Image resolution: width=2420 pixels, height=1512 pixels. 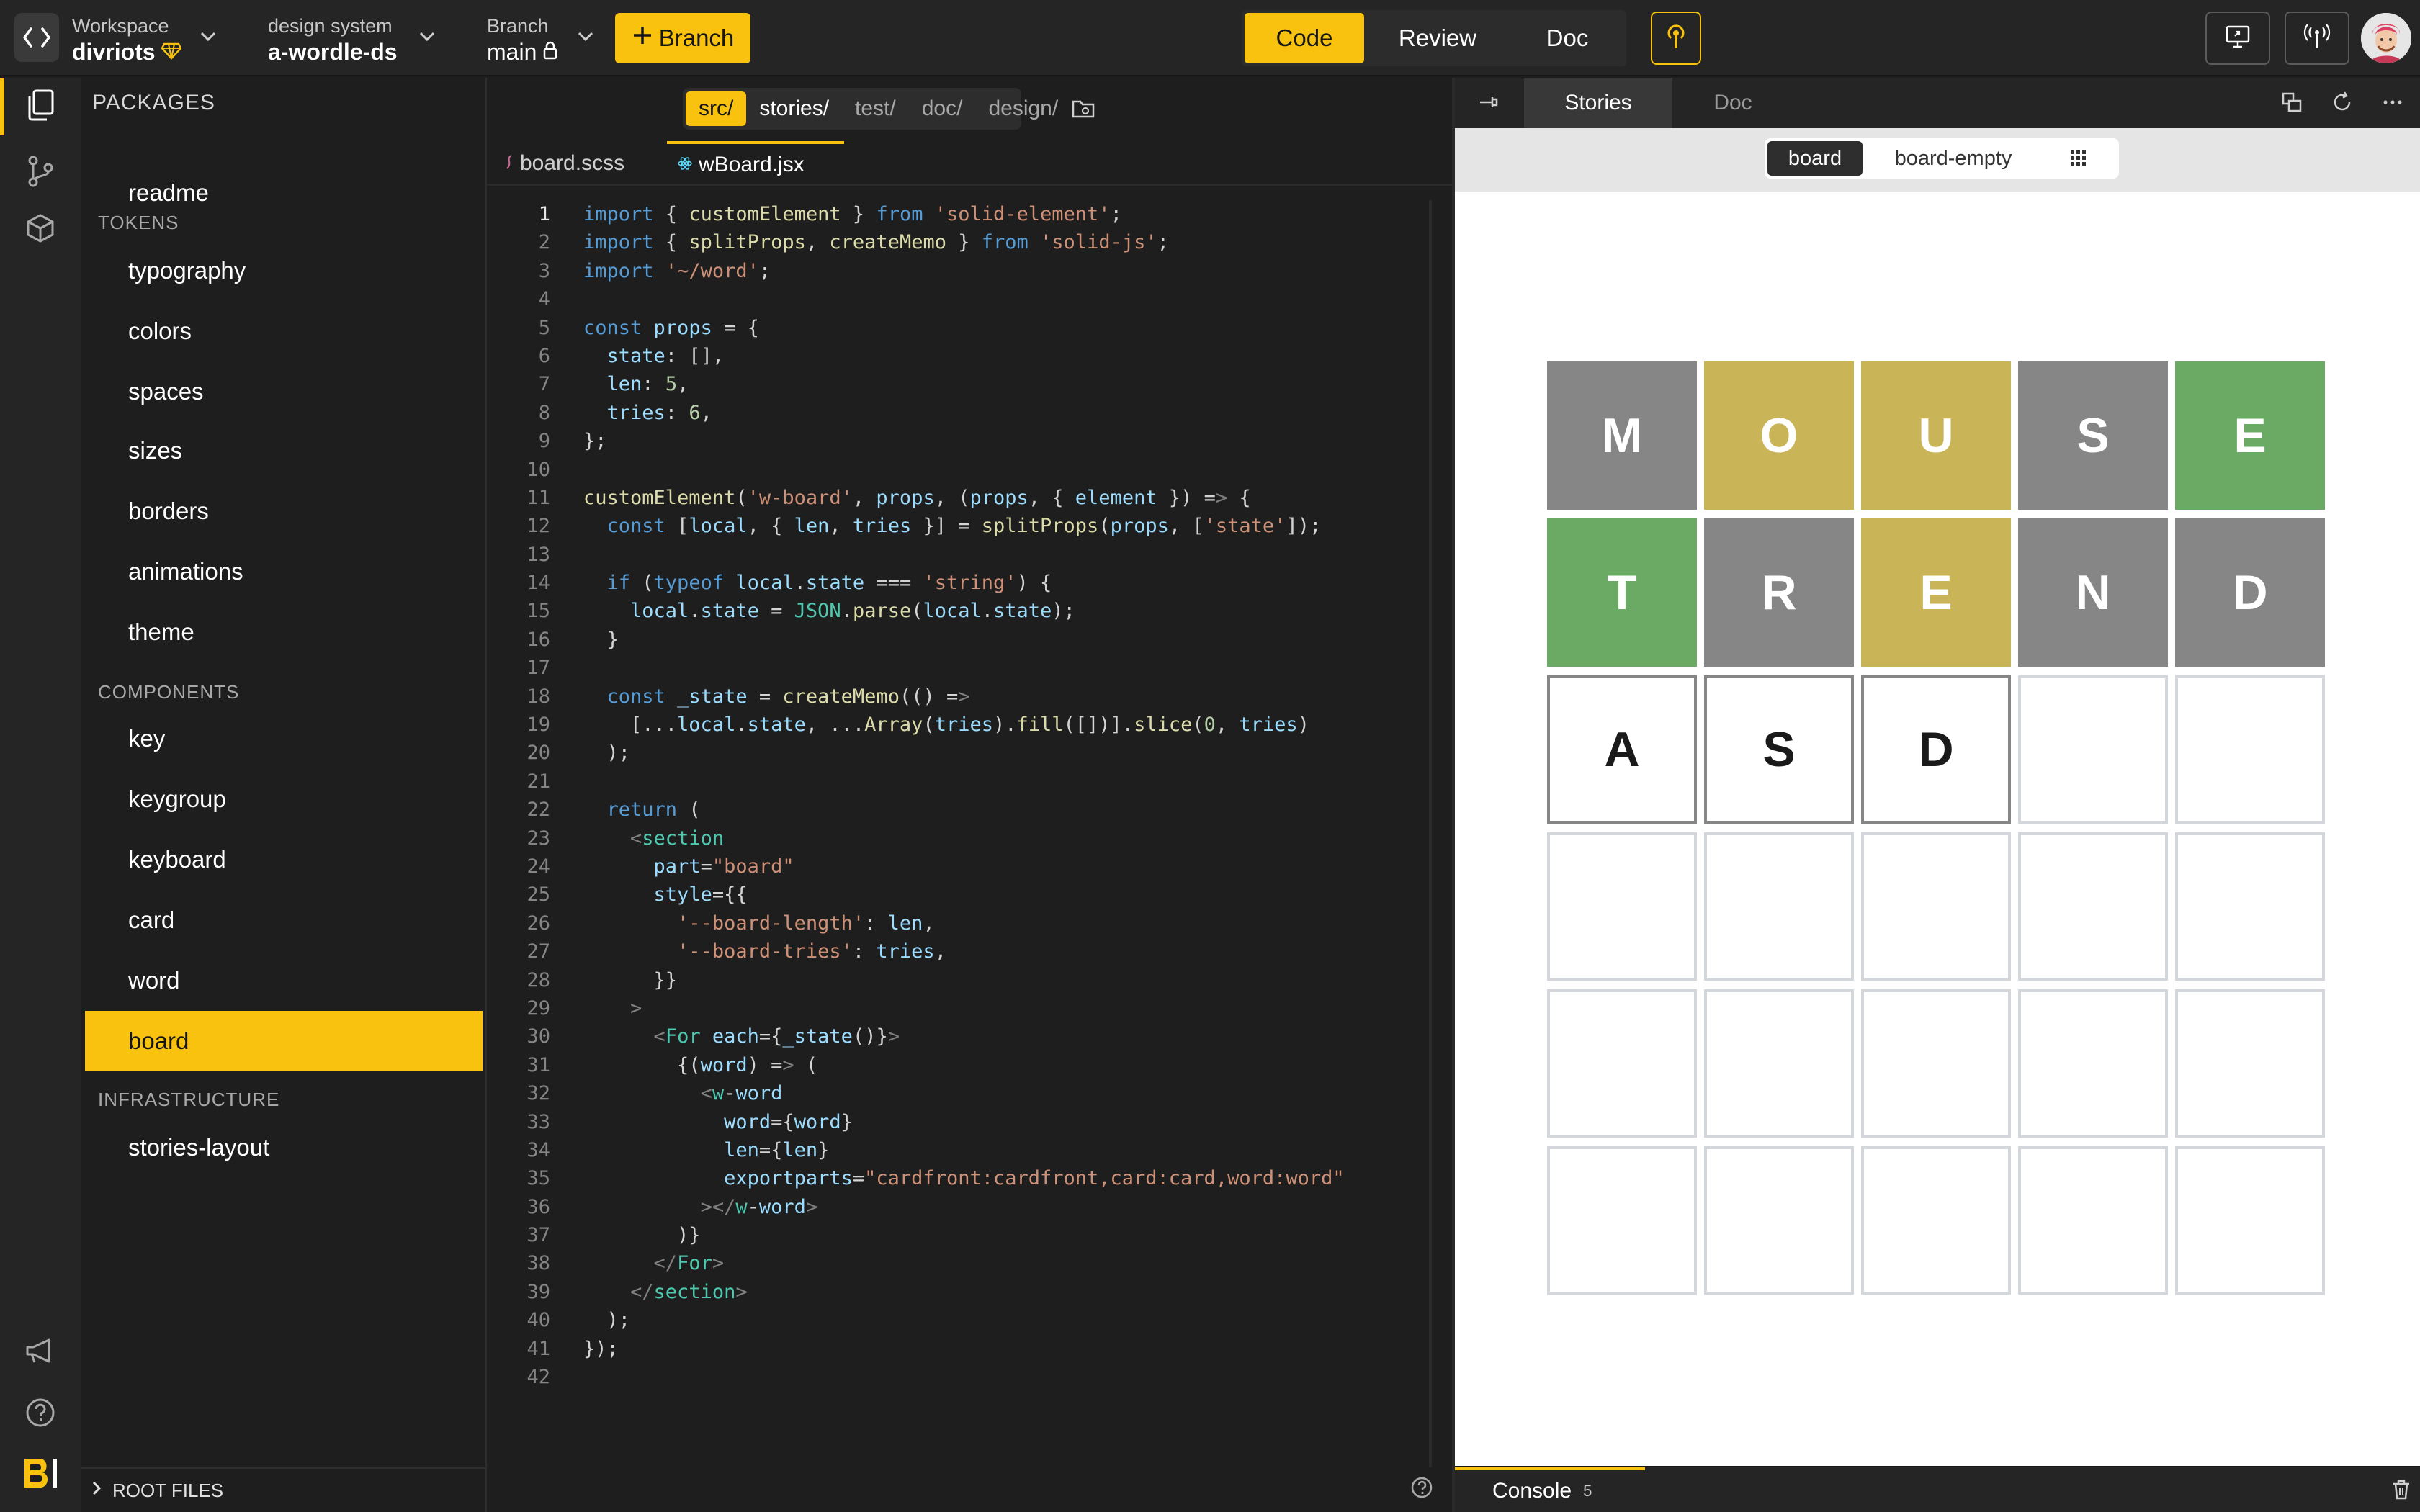 I want to click on sidebar-item-spaces: spaces, so click(x=284, y=391).